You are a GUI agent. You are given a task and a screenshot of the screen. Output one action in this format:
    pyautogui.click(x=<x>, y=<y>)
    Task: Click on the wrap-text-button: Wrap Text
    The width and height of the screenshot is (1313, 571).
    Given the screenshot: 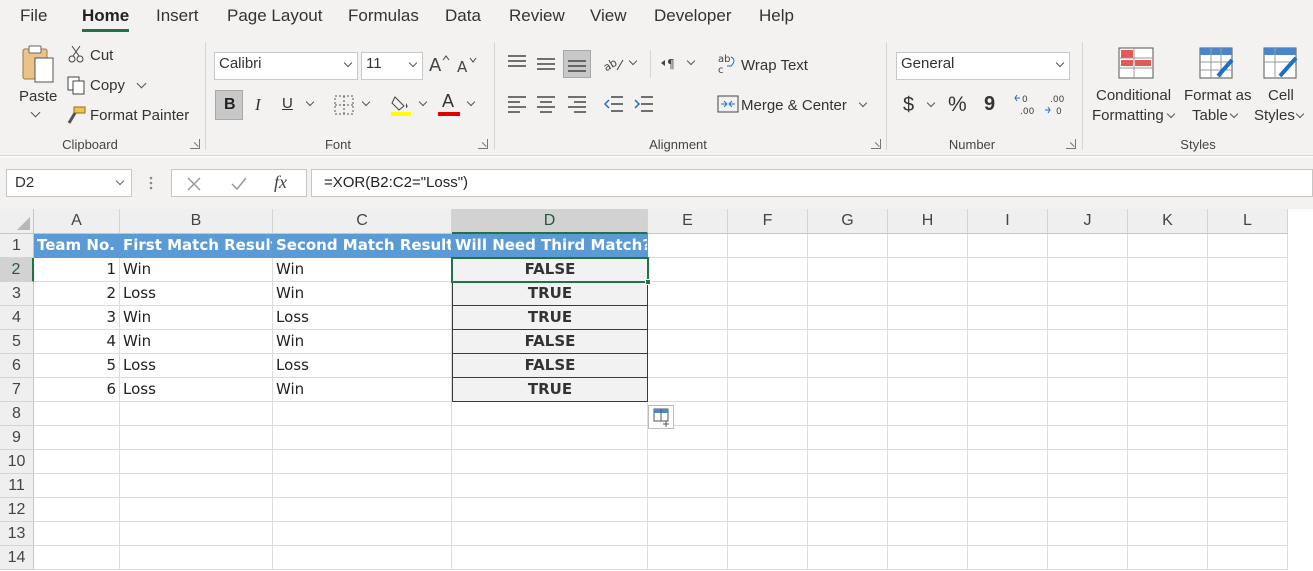 What is the action you would take?
    pyautogui.click(x=774, y=65)
    